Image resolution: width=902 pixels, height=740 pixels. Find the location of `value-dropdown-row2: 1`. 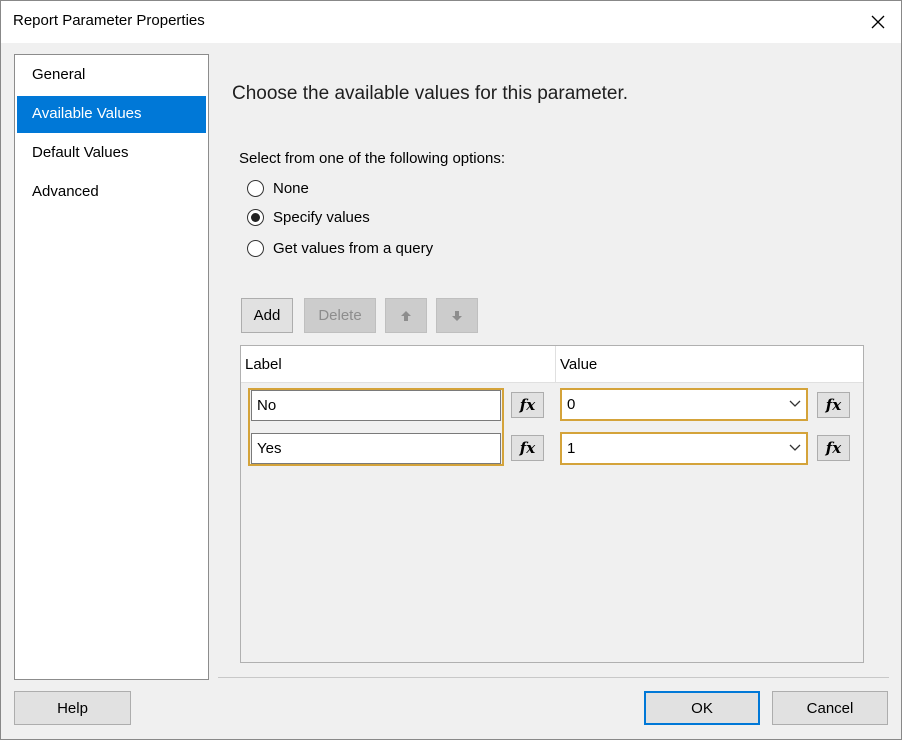

value-dropdown-row2: 1 is located at coordinates (684, 448).